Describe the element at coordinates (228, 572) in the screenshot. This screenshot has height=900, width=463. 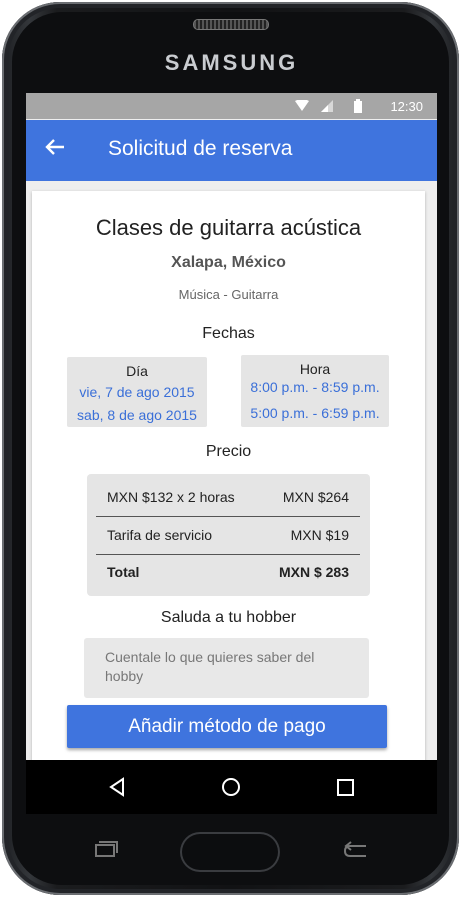
I see `price-total-row: Total MXN $ 283` at that location.